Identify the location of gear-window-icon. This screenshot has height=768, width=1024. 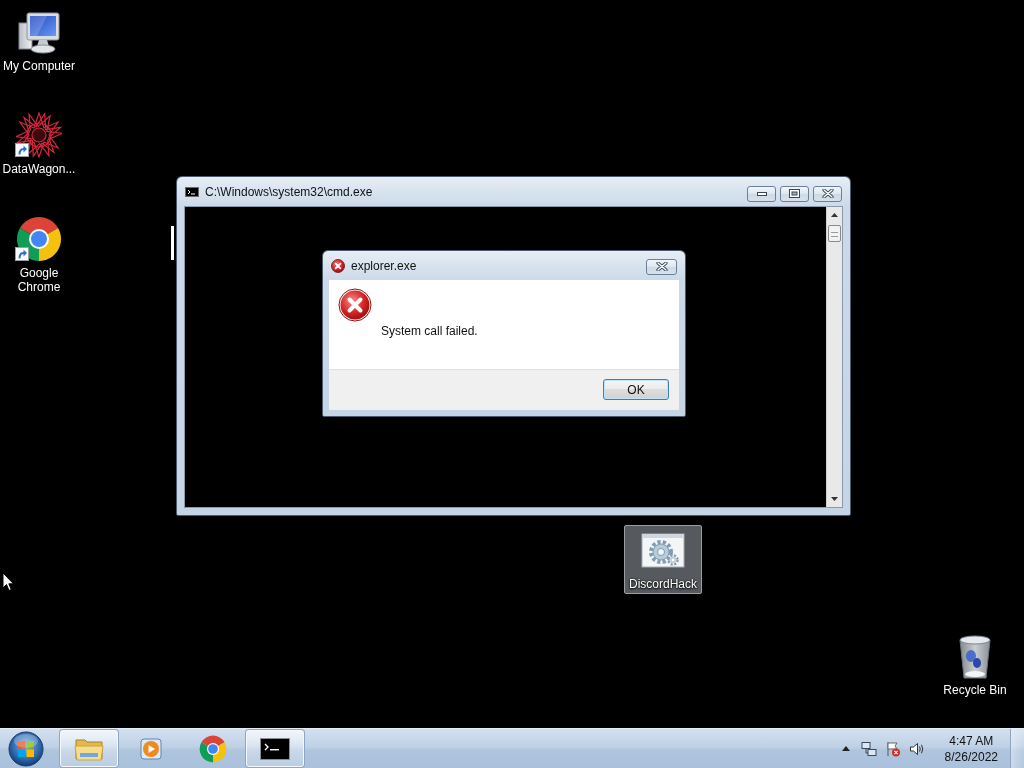
(663, 550).